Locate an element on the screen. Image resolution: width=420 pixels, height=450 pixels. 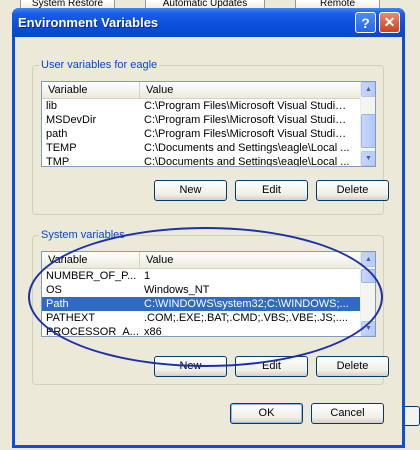
variable-value: 1 is located at coordinates (147, 276).